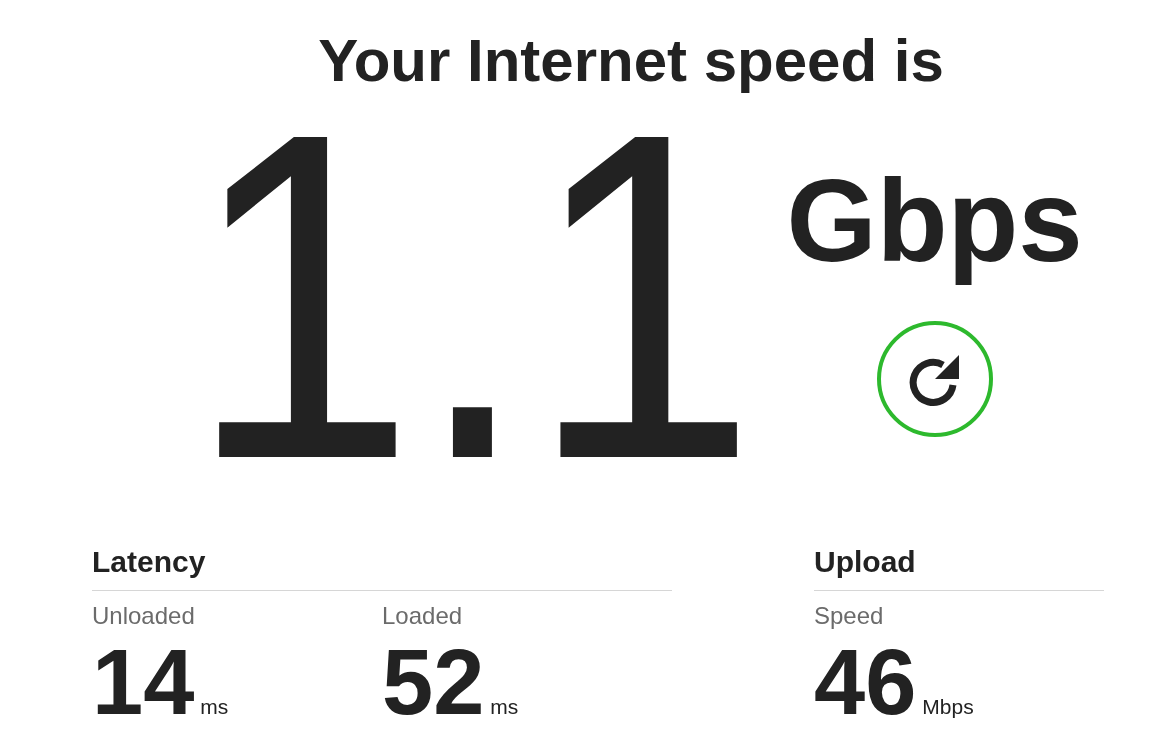 The width and height of the screenshot is (1150, 749). I want to click on speed-unit: Gbps, so click(934, 221).